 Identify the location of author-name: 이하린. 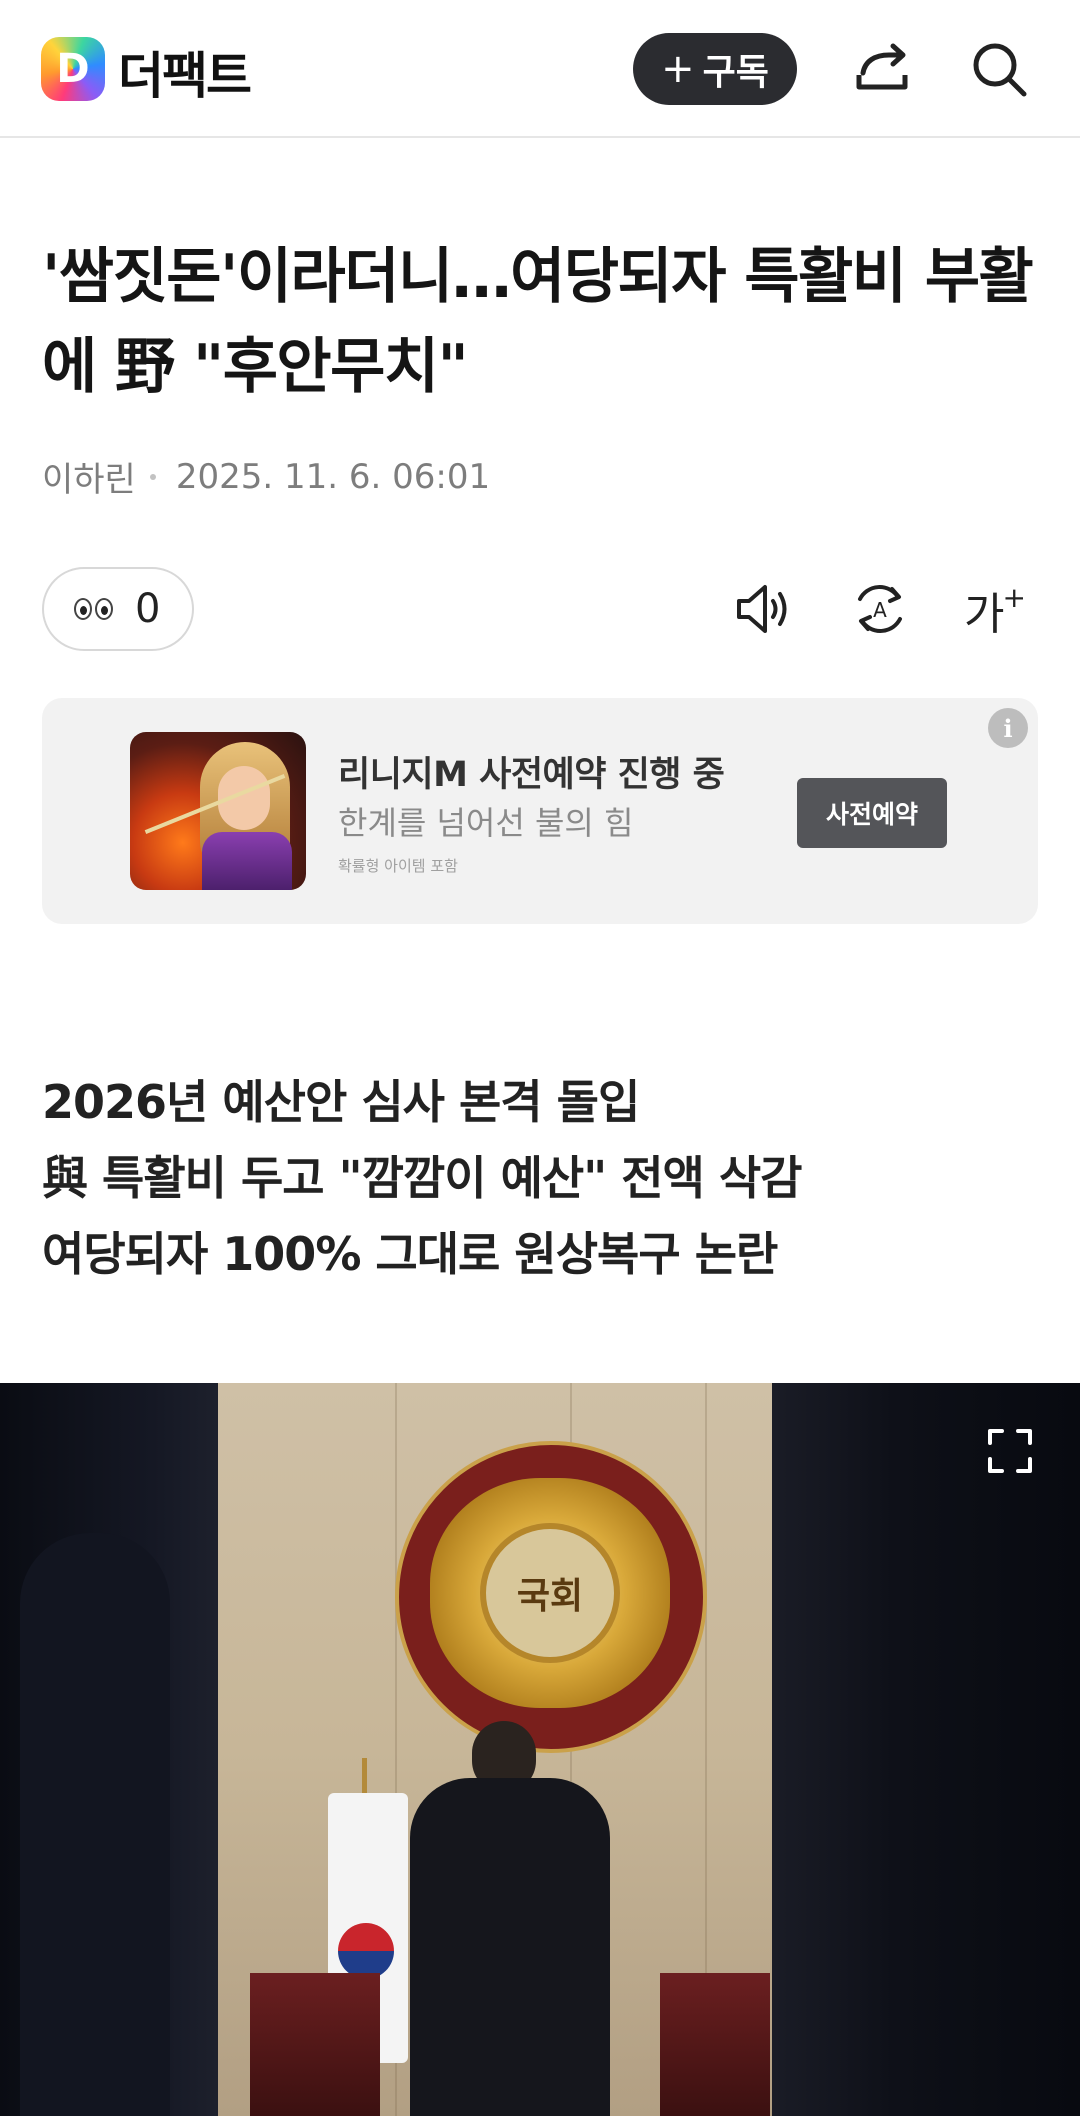
(89, 476).